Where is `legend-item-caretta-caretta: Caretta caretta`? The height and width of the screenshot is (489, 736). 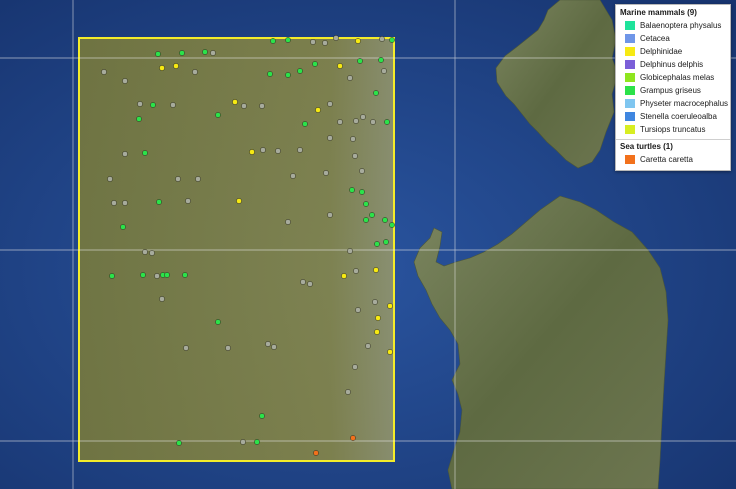 legend-item-caretta-caretta: Caretta caretta is located at coordinates (673, 159).